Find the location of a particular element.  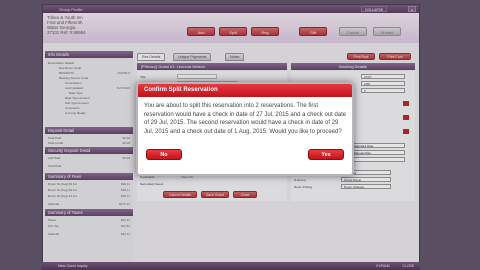

expand-button: EXPAND is located at coordinates (383, 266).